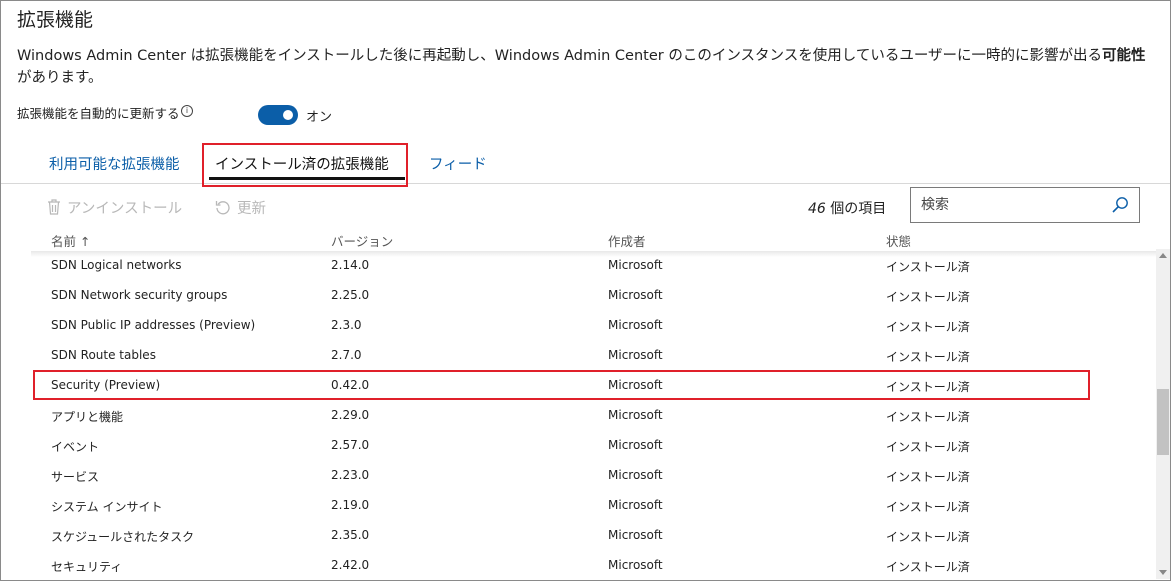 Image resolution: width=1171 pixels, height=581 pixels. What do you see at coordinates (350, 505) in the screenshot?
I see `cell-version: 2.19.0` at bounding box center [350, 505].